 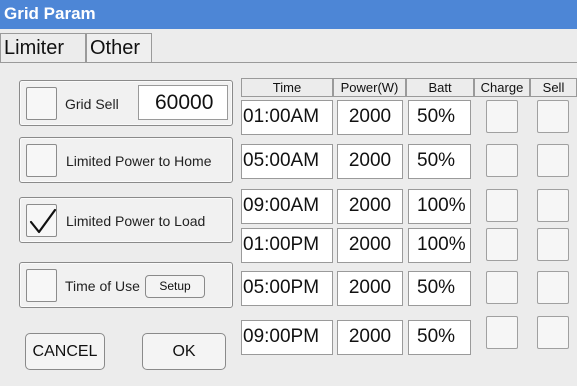 I want to click on limited-power-home-option: Limited Power to Home, so click(x=126, y=160).